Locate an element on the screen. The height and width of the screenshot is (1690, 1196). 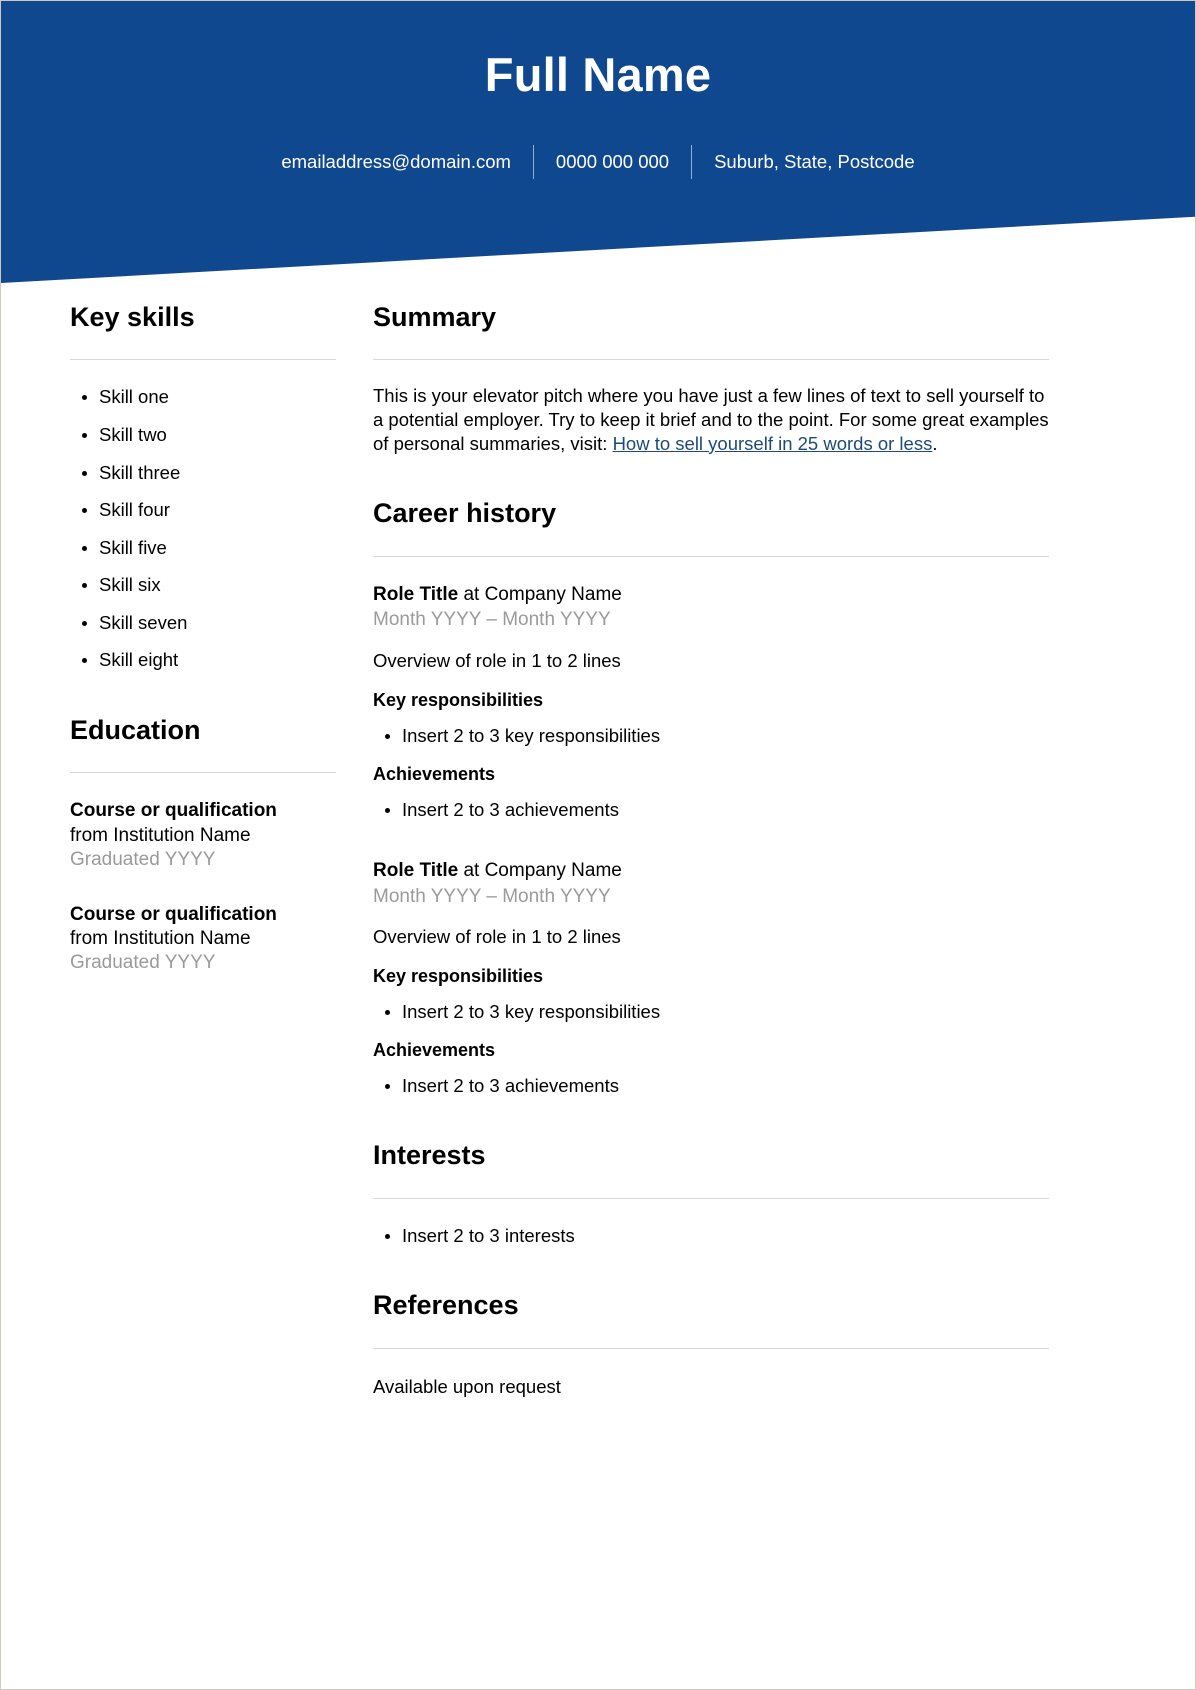
contact-location: Suburb, State, Postcode is located at coordinates (814, 161).